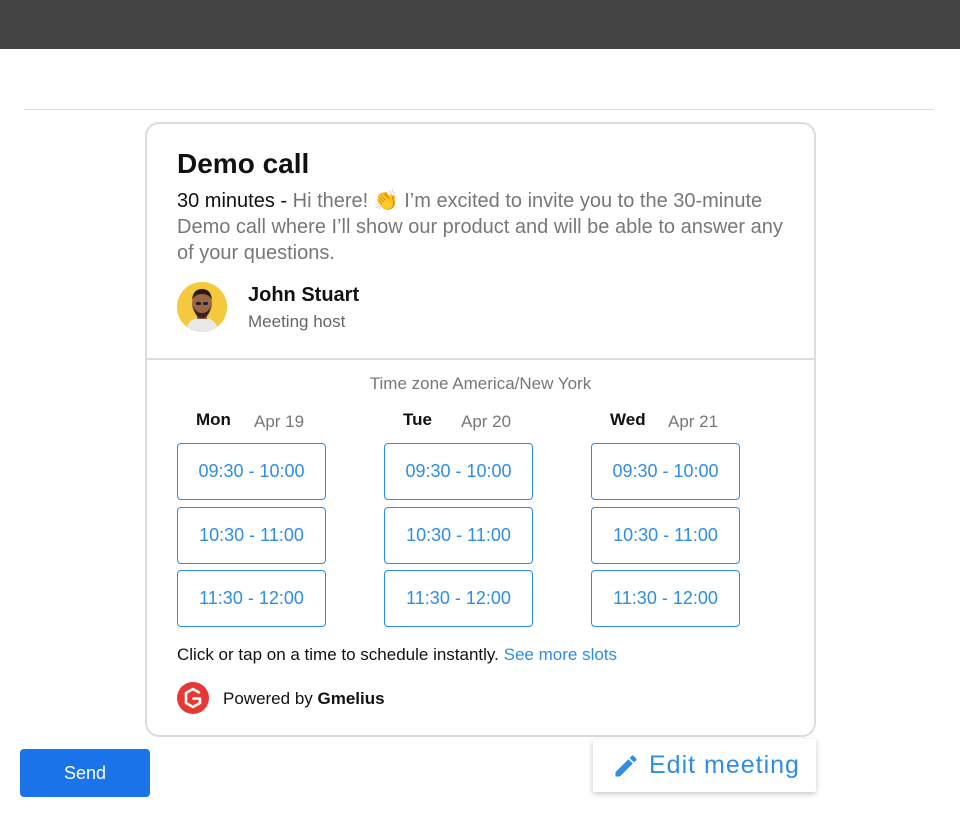 This screenshot has width=960, height=816. I want to click on meeting-title: Demo call, so click(243, 163).